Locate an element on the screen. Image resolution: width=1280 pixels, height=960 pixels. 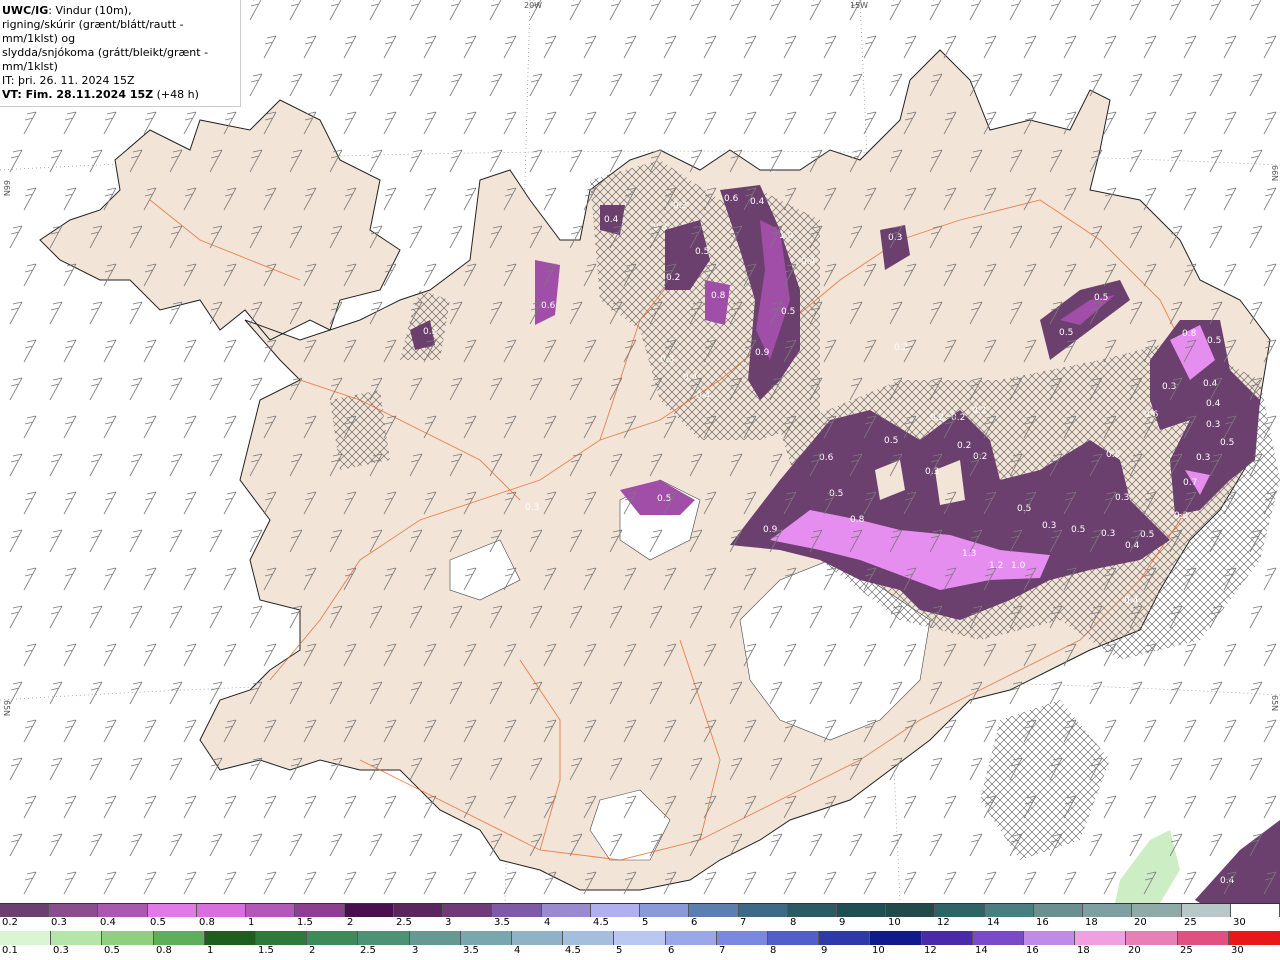
legend-label: 8 is located at coordinates (773, 950).